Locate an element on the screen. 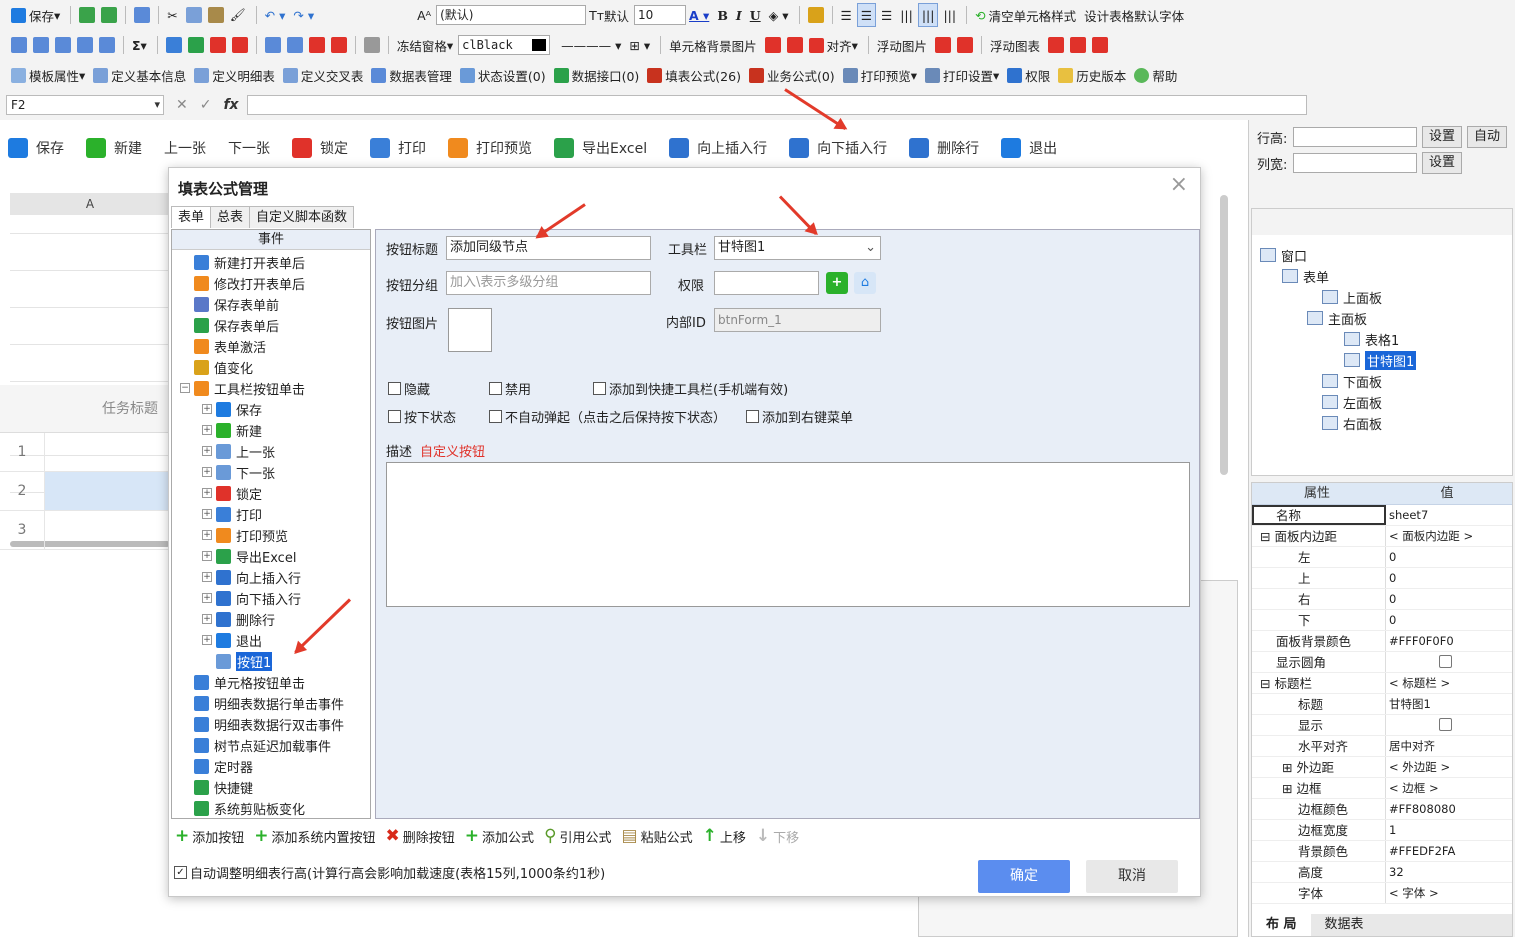  event-item: + 保存 is located at coordinates (232, 409).